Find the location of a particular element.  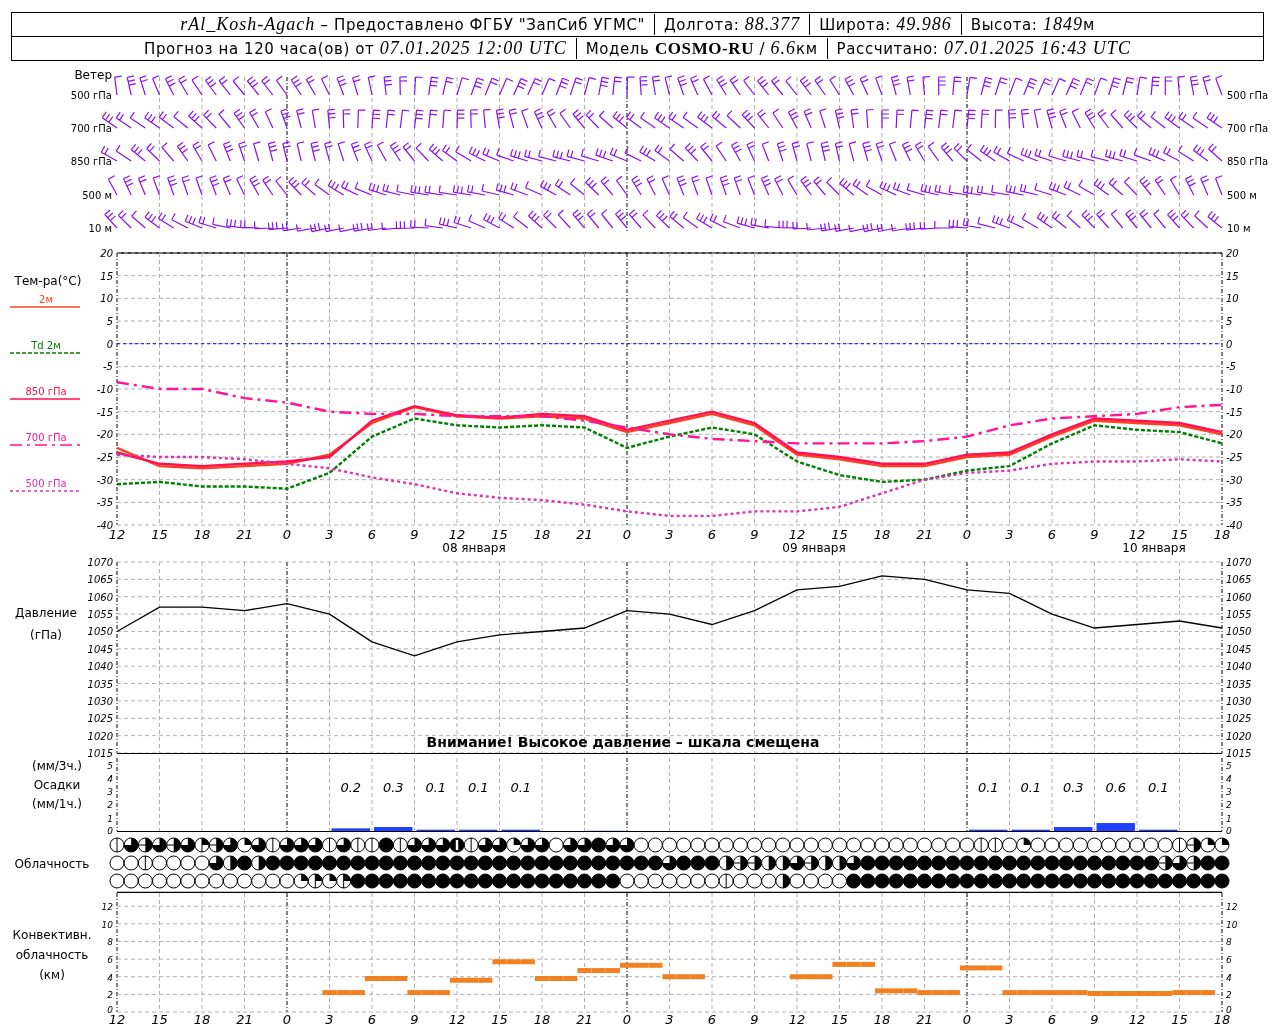

axis-label: 5 is located at coordinates (110, 765).